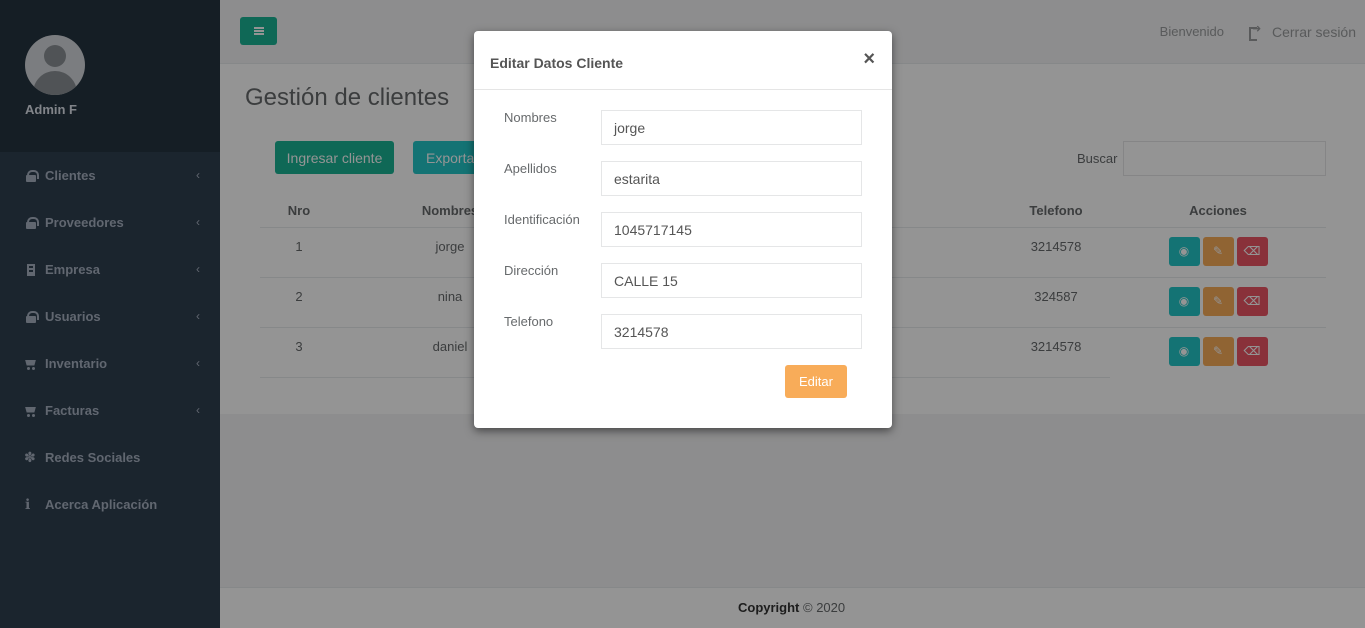 The image size is (1365, 628). I want to click on nombres-input: jorge, so click(731, 127).